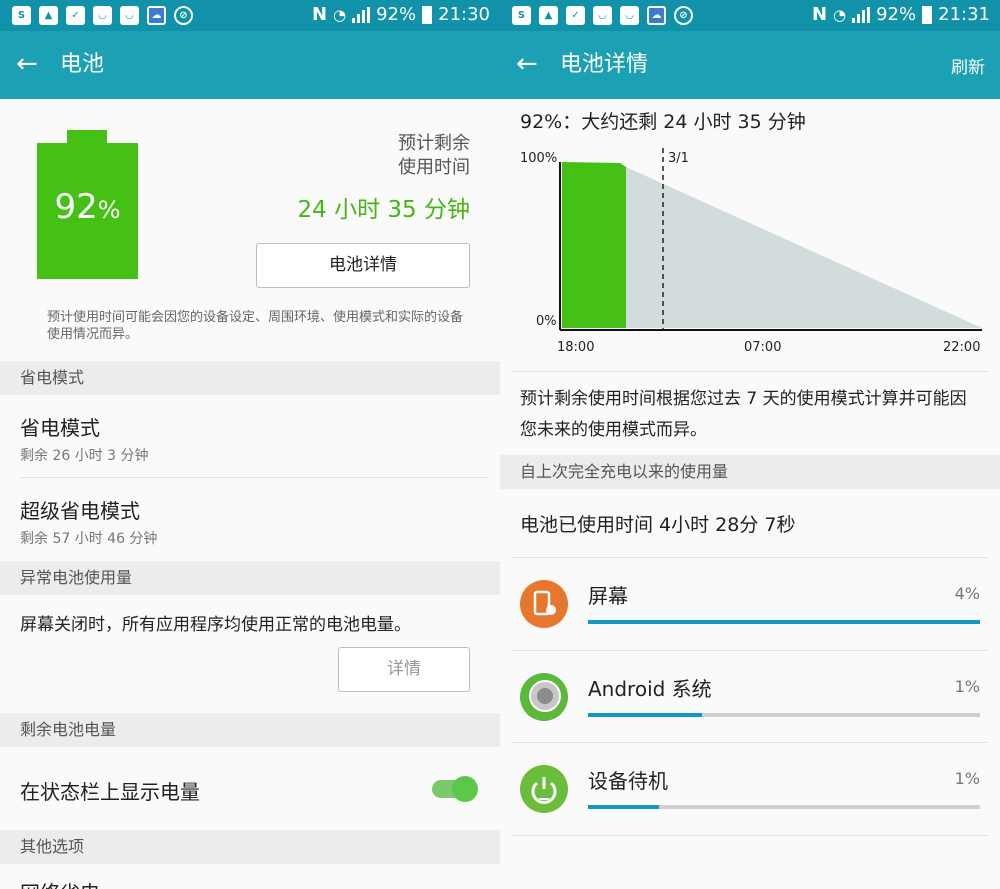 This screenshot has width=1000, height=889. I want to click on predicted-area, so click(804, 247).